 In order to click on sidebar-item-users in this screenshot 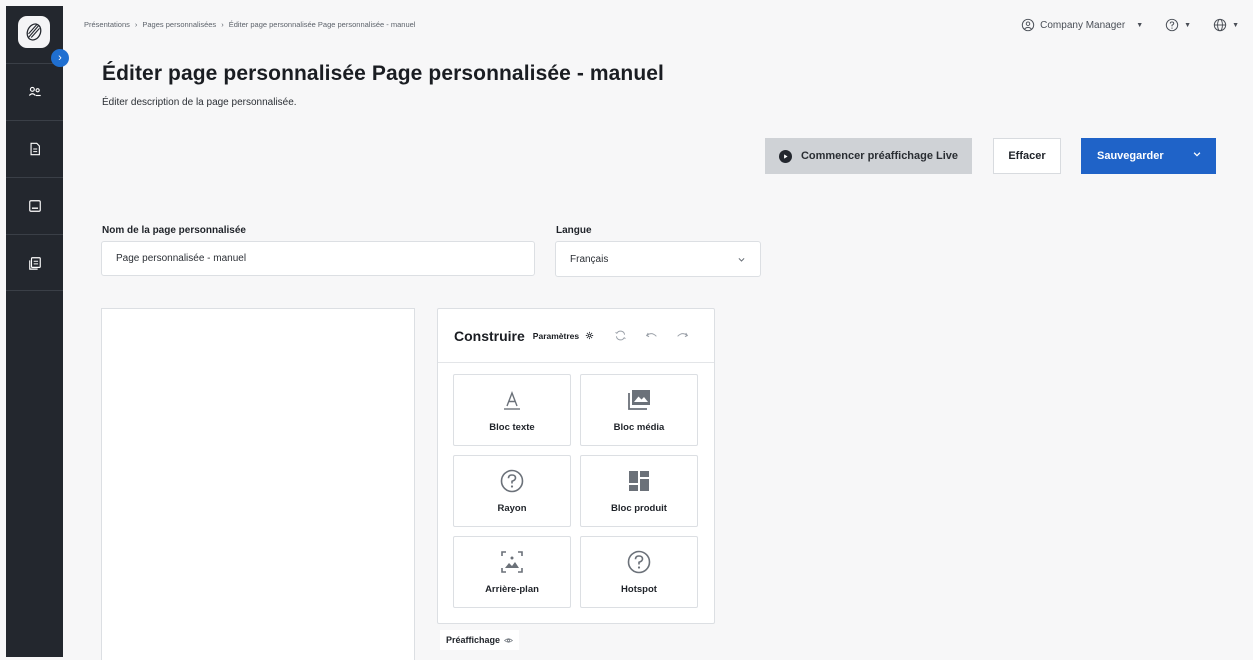, I will do `click(34, 91)`.